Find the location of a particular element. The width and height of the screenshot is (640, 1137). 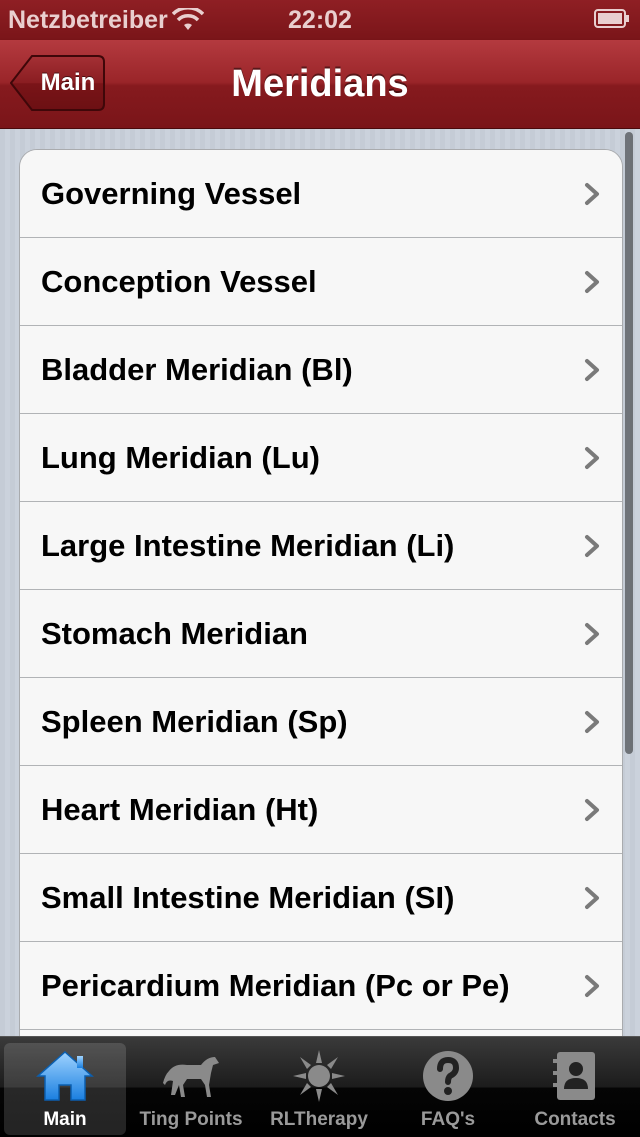

tab-ting-points: Ting Points is located at coordinates (191, 1089).